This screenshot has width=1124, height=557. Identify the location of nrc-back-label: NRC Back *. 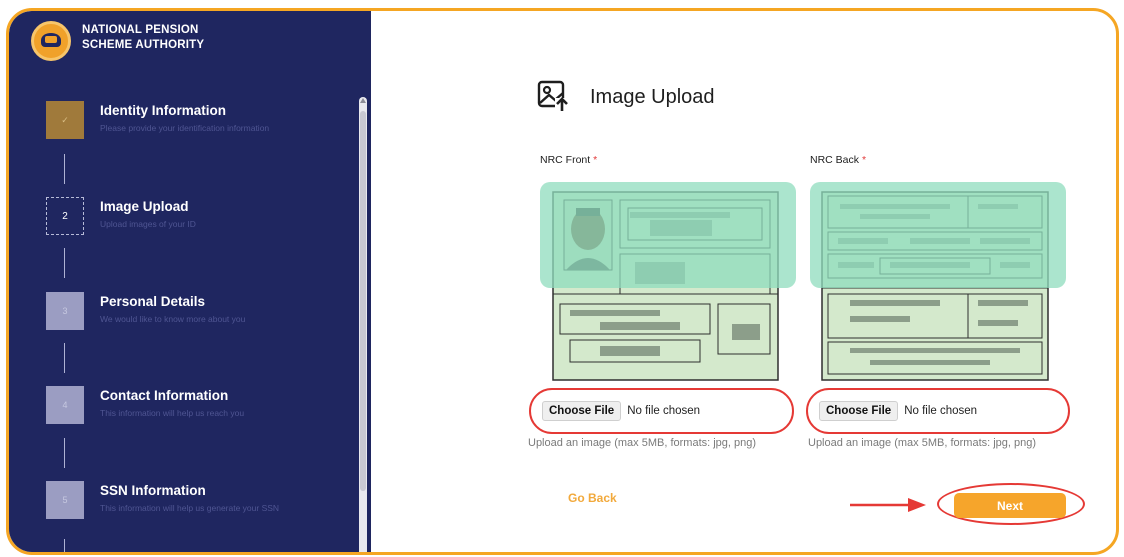
(838, 160).